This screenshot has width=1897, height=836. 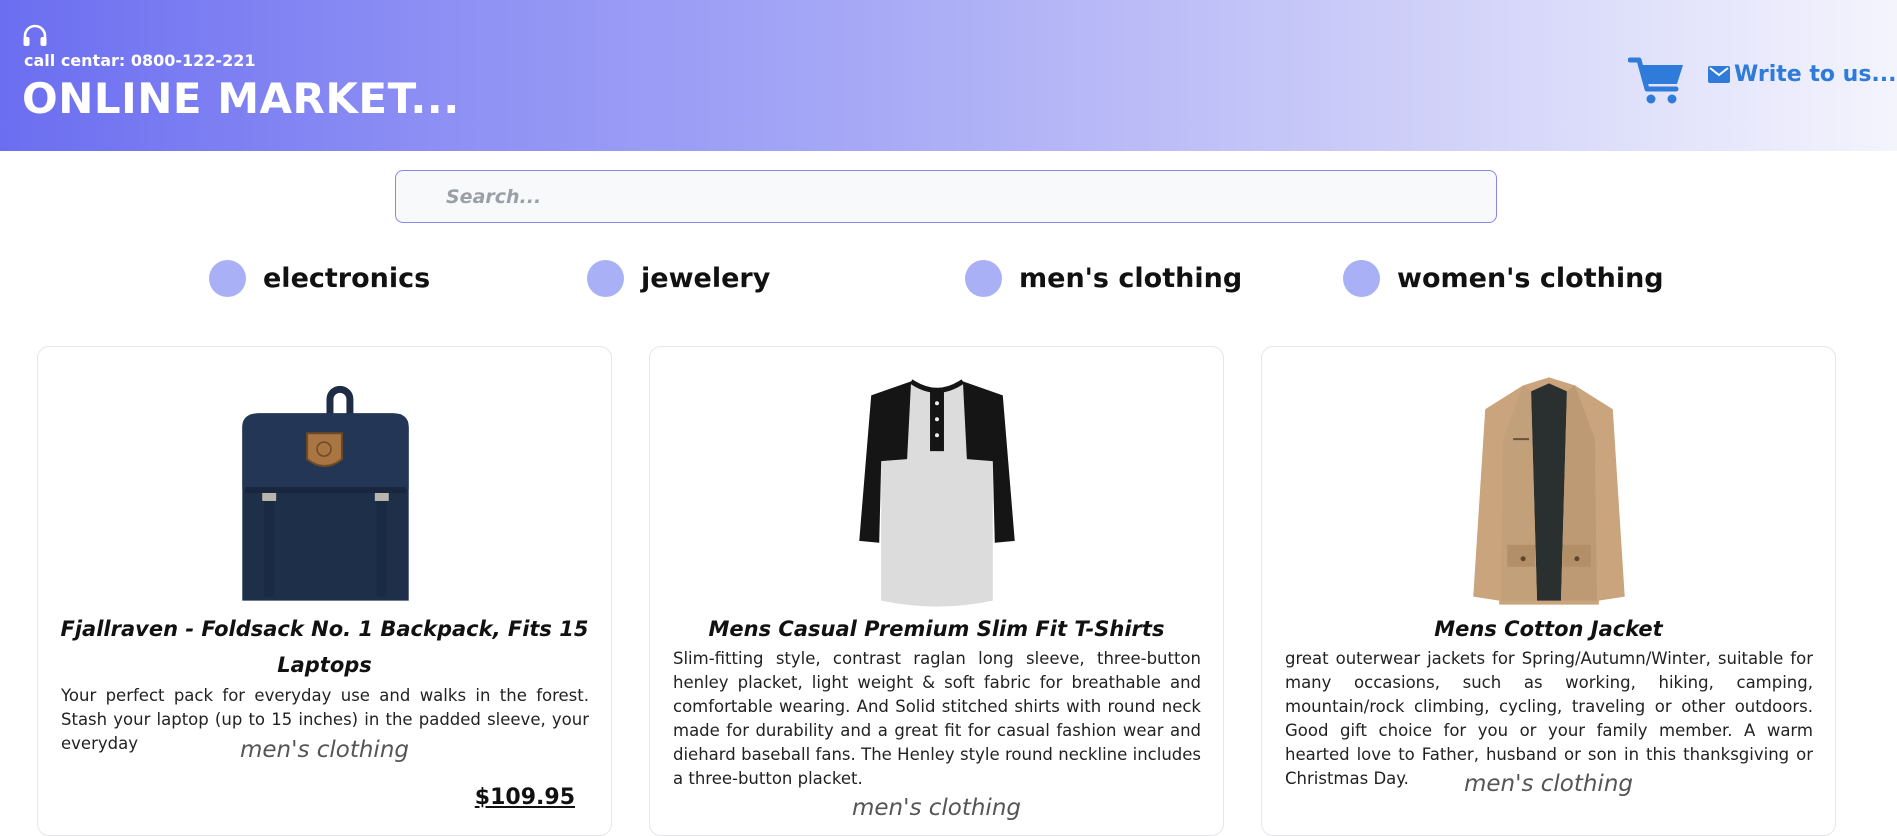 I want to click on category-womens-clothing: women's clothing, so click(x=1503, y=278).